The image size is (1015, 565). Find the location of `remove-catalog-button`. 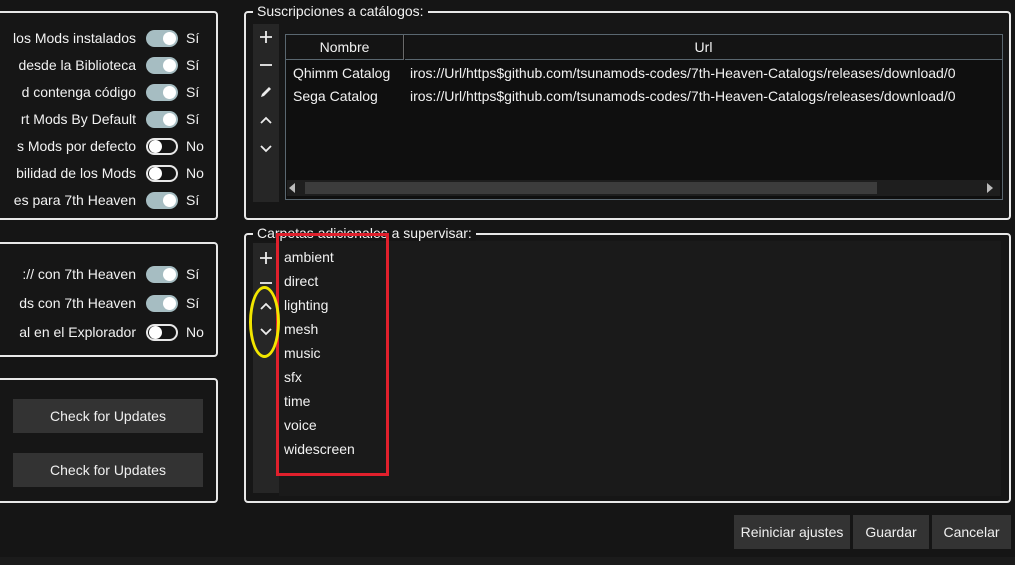

remove-catalog-button is located at coordinates (266, 65).